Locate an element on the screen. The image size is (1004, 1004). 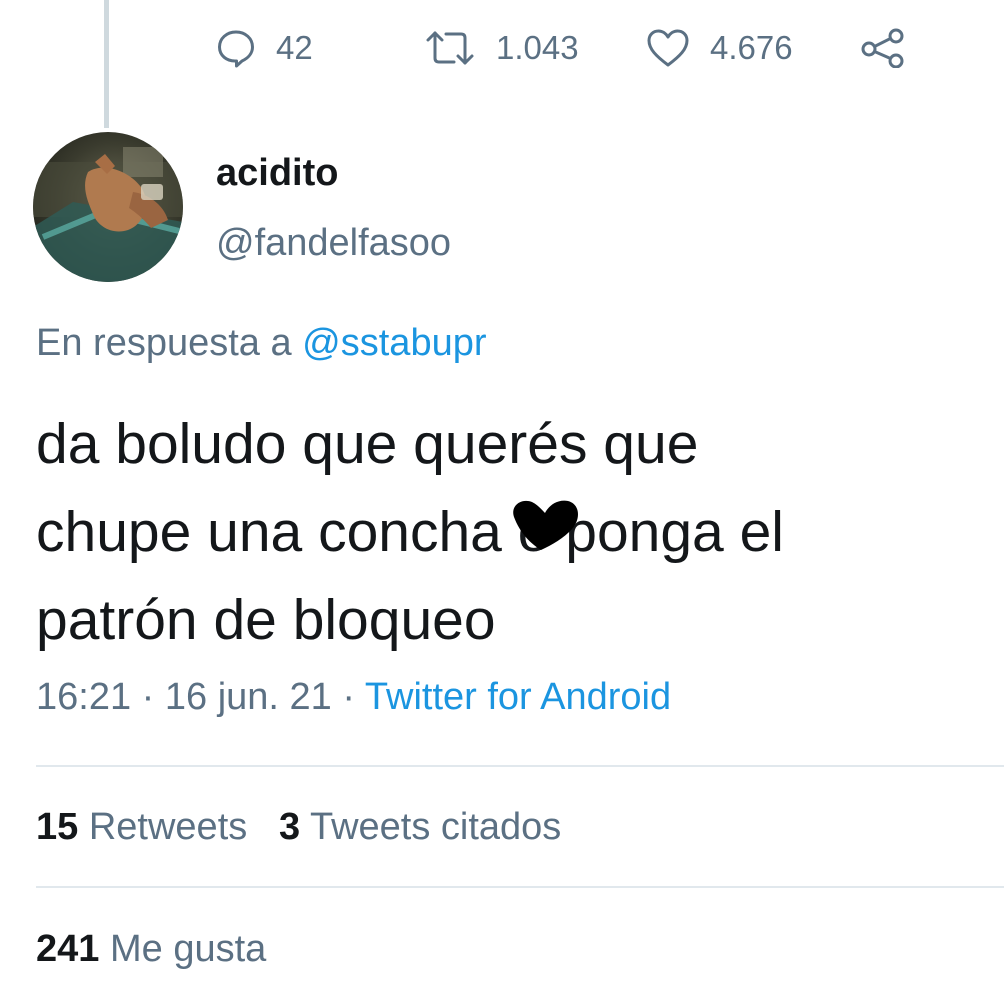
author-handle: @fandelfasoo is located at coordinates (333, 243).